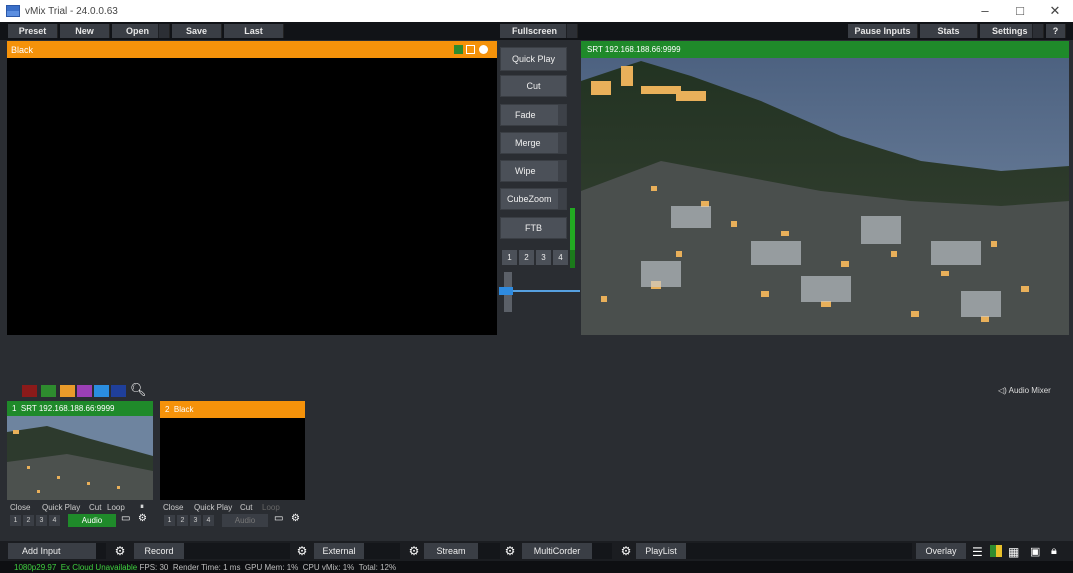 The image size is (1073, 573). What do you see at coordinates (977, 552) in the screenshot?
I see `list-view-icon: ☰` at bounding box center [977, 552].